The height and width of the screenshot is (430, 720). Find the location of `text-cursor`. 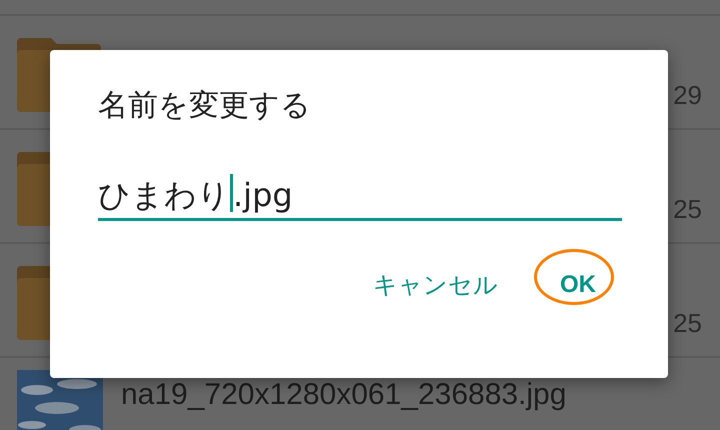

text-cursor is located at coordinates (231, 193).